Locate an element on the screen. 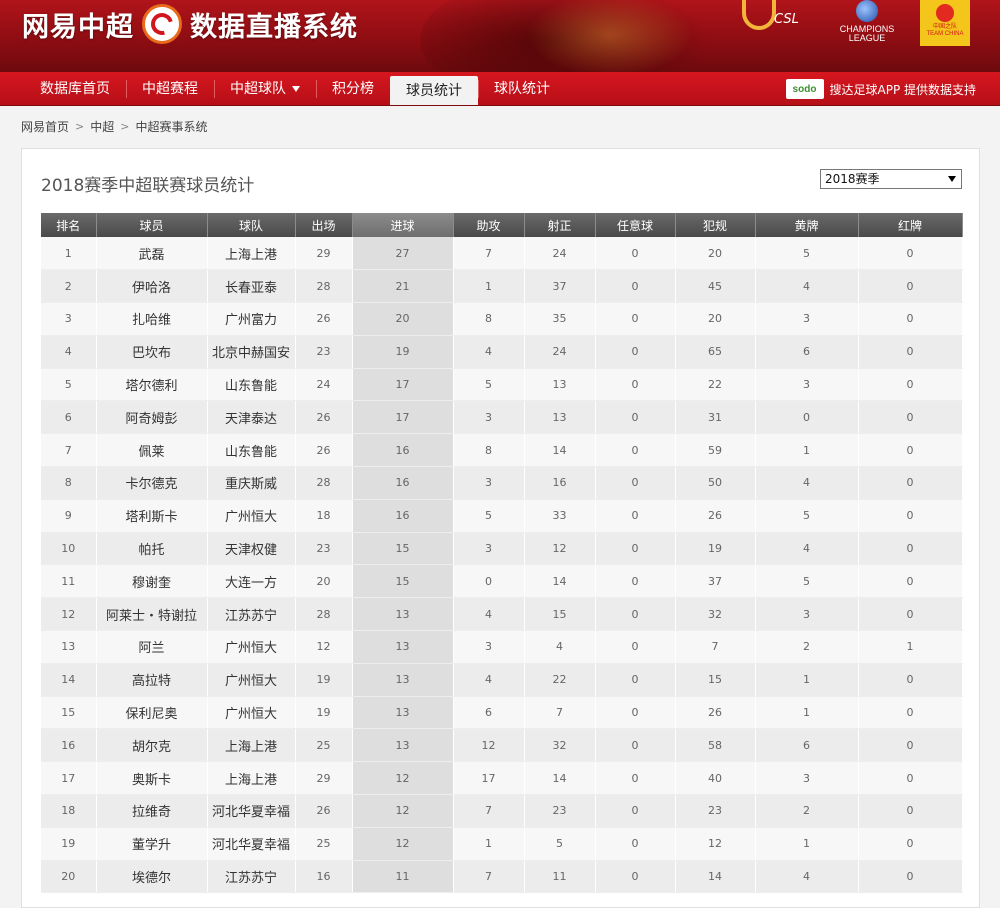 The width and height of the screenshot is (1000, 908). cell-fouls: 22 is located at coordinates (715, 385).